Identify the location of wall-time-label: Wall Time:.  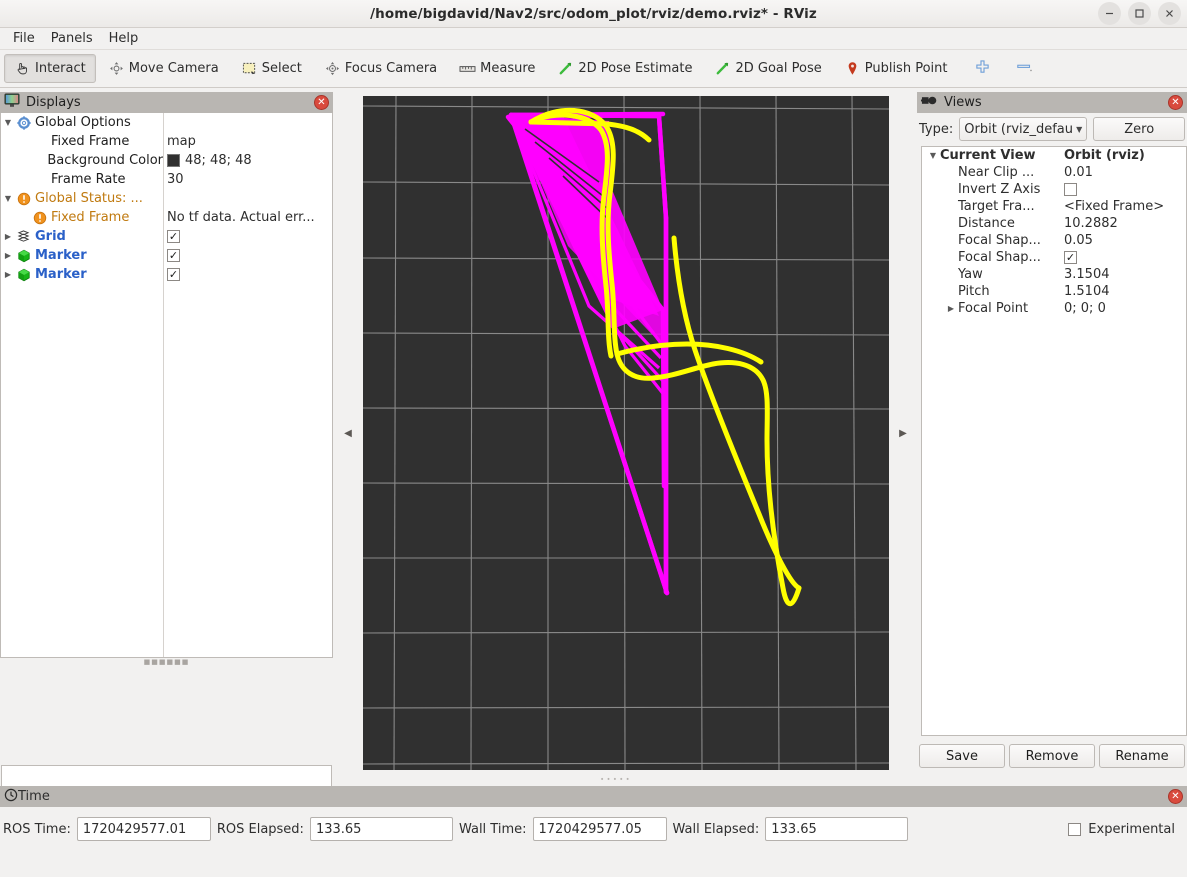
(492, 829).